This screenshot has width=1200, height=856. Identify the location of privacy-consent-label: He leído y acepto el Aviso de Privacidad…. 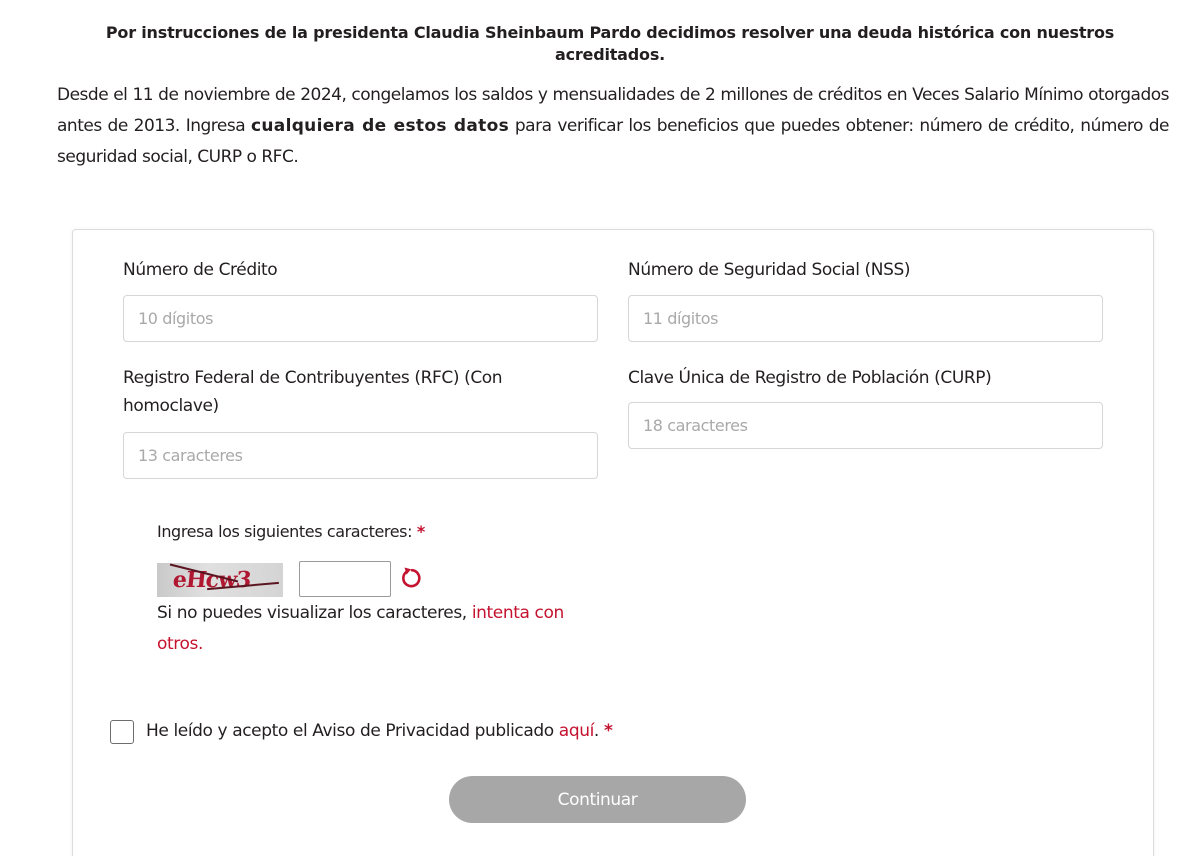
(352, 731).